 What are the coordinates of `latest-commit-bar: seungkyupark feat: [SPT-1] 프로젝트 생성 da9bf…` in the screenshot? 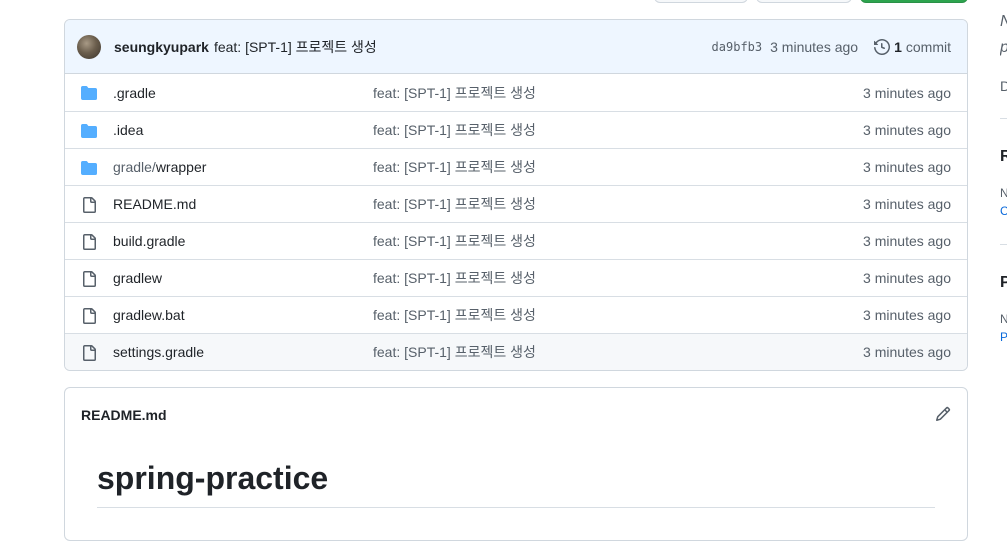 It's located at (516, 47).